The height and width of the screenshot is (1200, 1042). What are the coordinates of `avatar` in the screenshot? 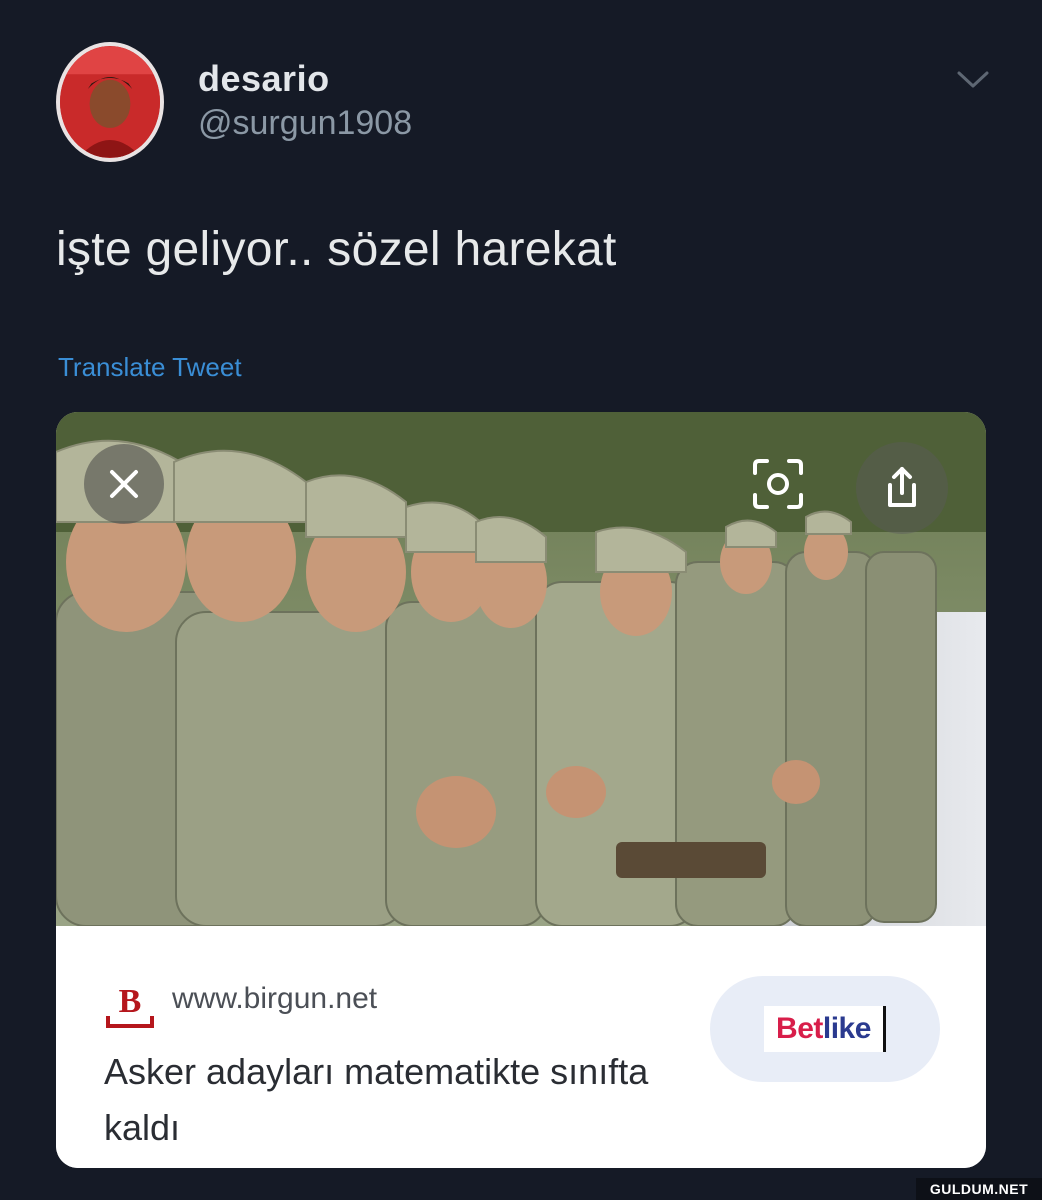 It's located at (110, 102).